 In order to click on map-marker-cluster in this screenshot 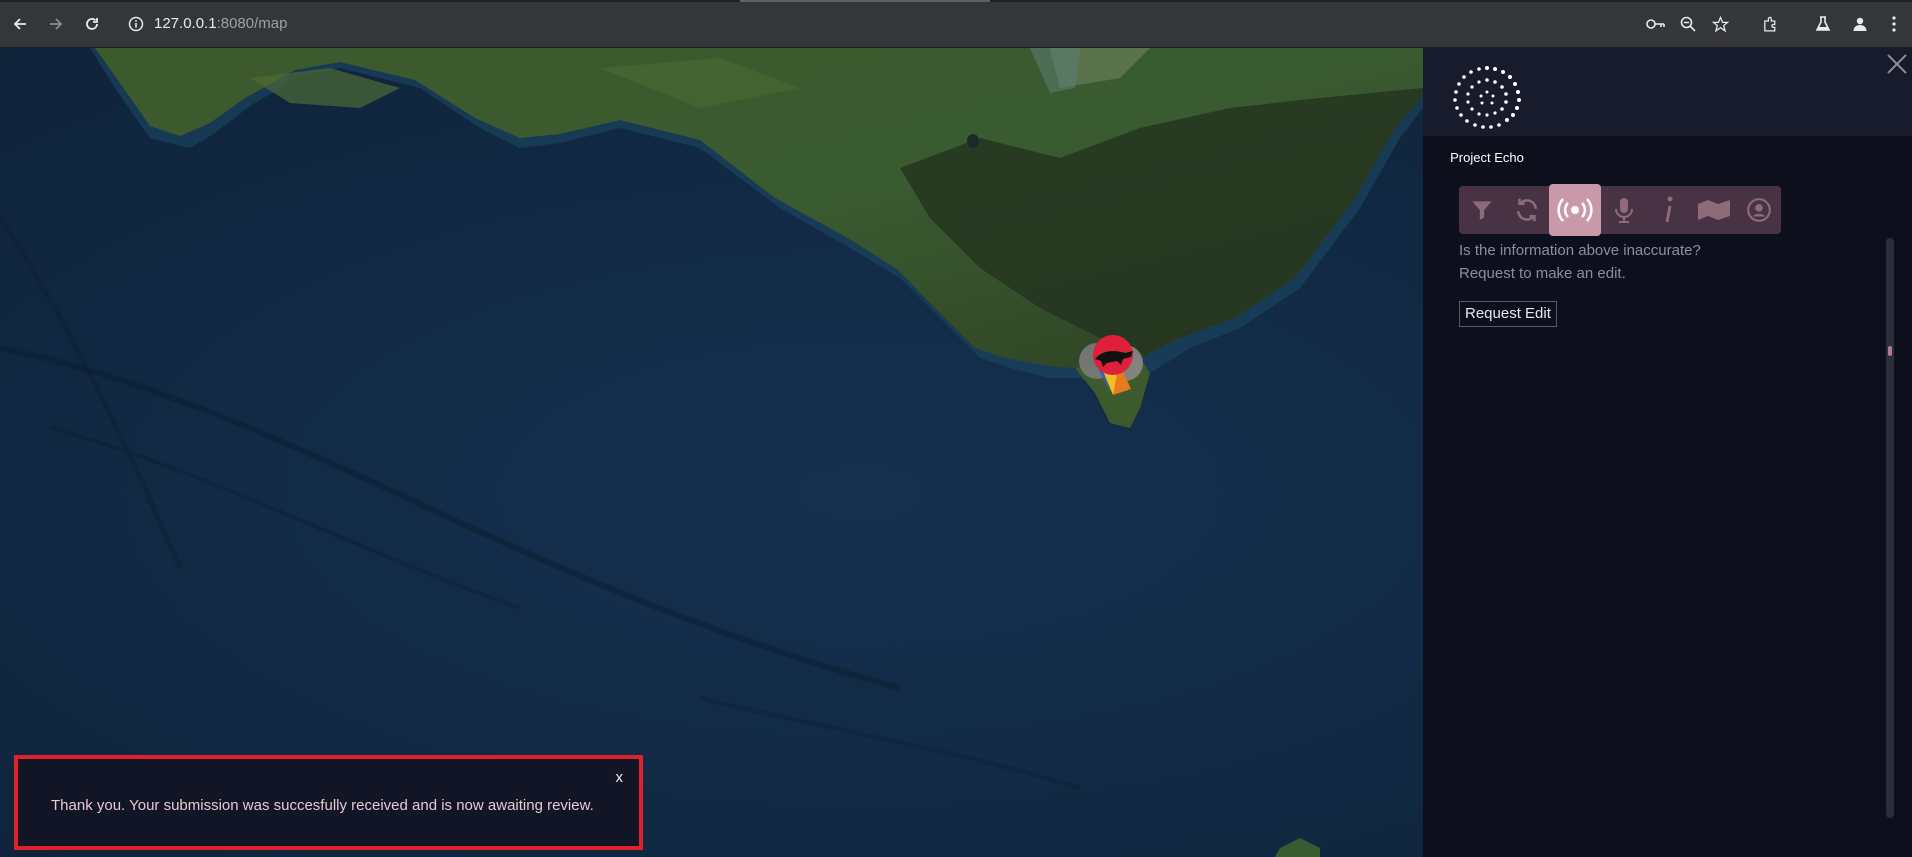, I will do `click(1113, 368)`.